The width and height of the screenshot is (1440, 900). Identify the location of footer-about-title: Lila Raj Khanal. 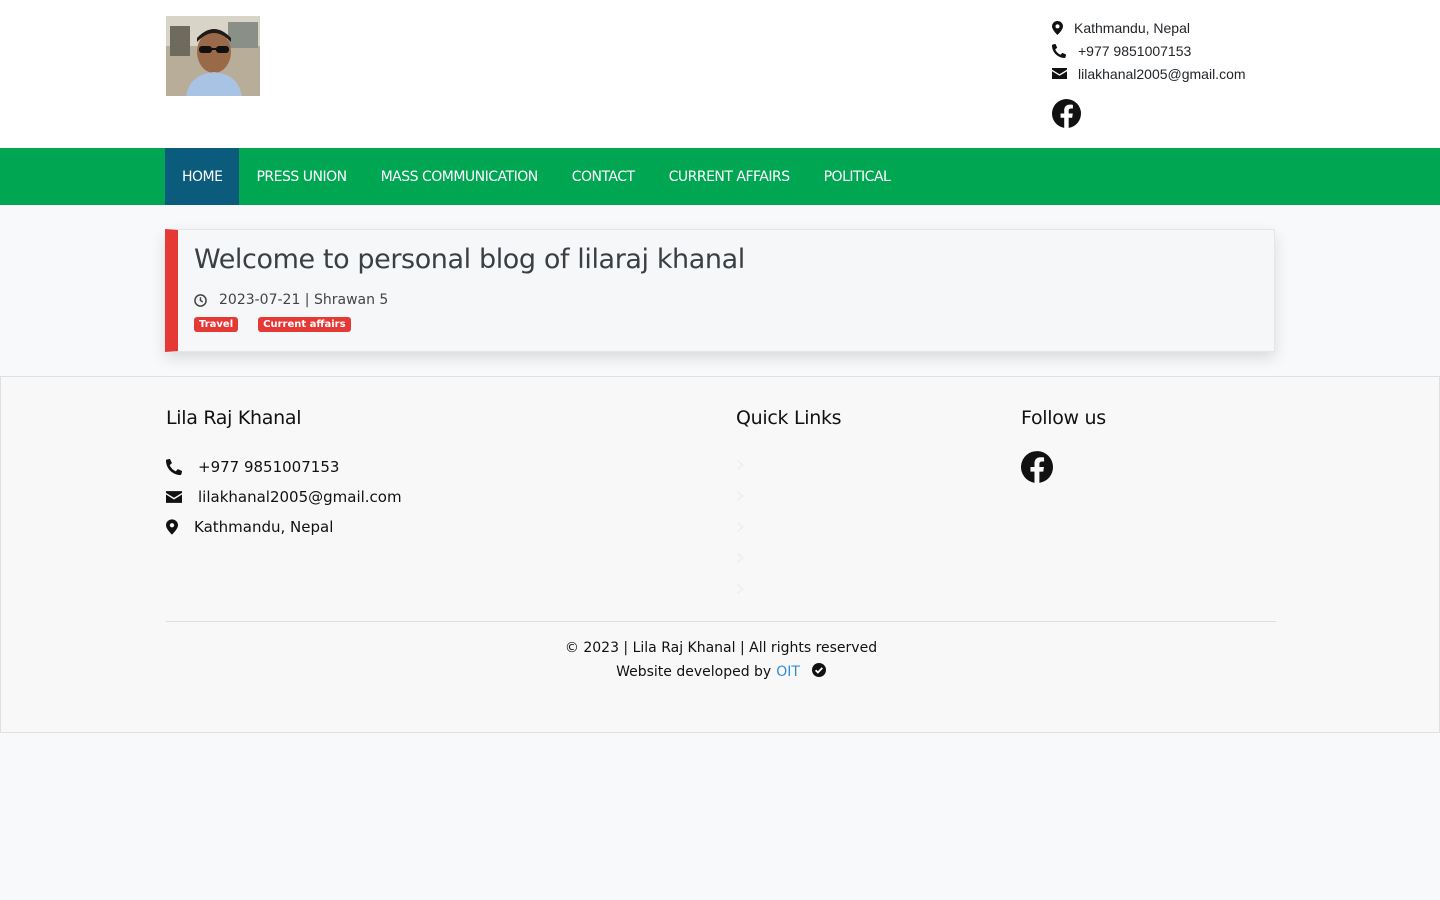
(234, 418).